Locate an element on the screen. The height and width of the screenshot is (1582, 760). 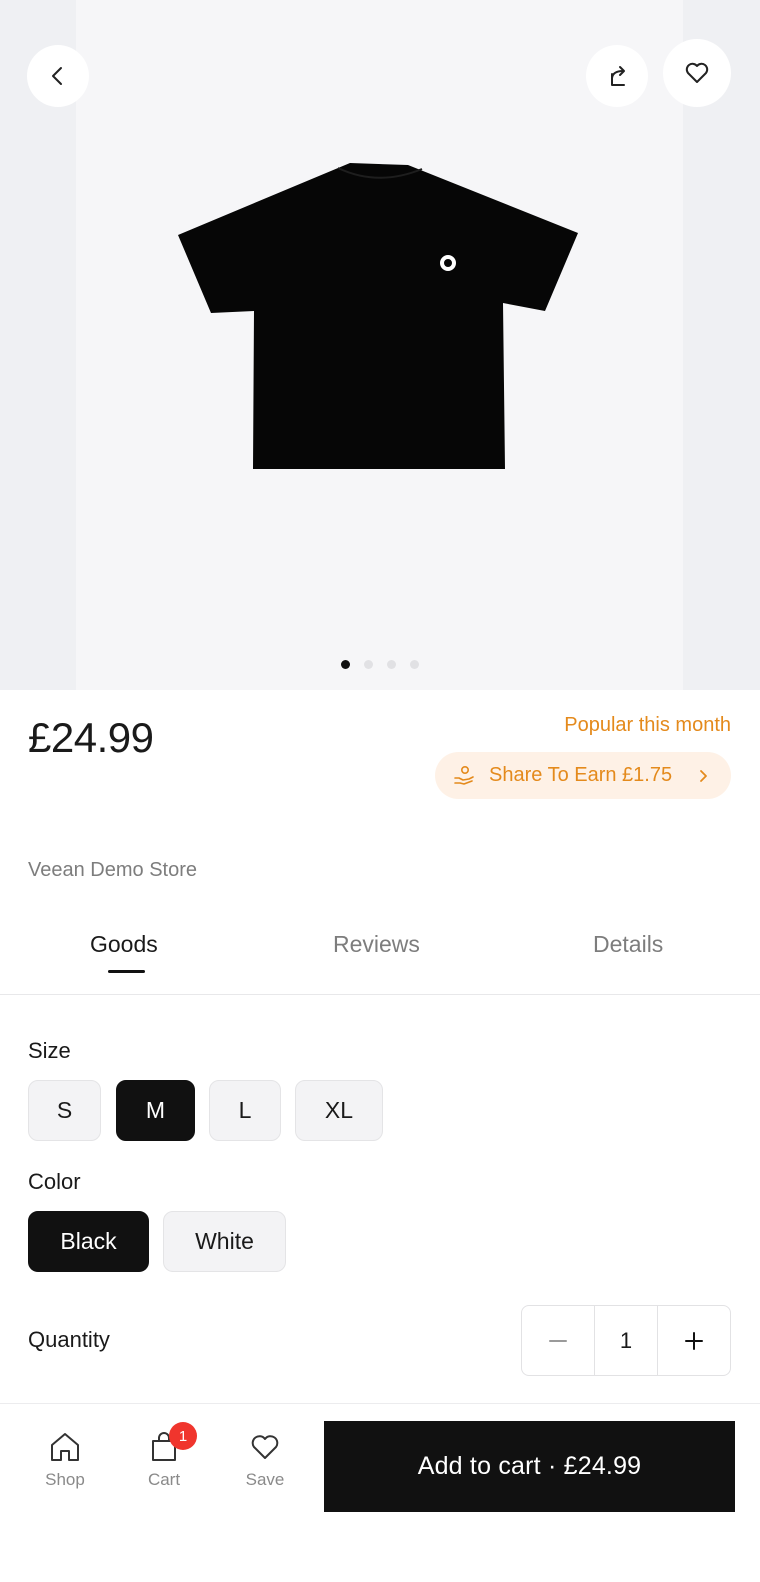
chevron-left-icon is located at coordinates (57, 76).